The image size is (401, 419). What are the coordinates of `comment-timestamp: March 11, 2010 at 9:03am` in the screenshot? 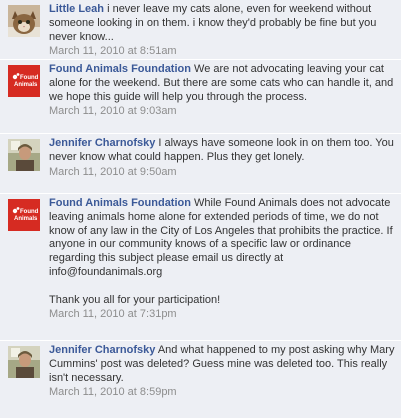 It's located at (113, 111).